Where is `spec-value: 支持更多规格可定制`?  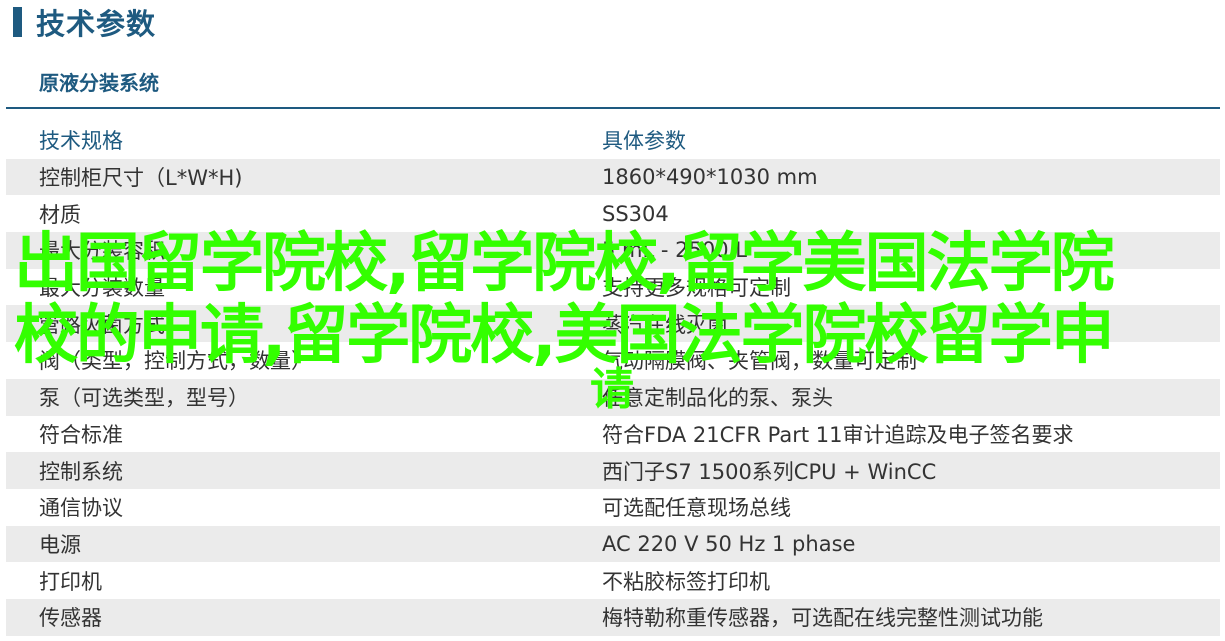
spec-value: 支持更多规格可定制 is located at coordinates (696, 288).